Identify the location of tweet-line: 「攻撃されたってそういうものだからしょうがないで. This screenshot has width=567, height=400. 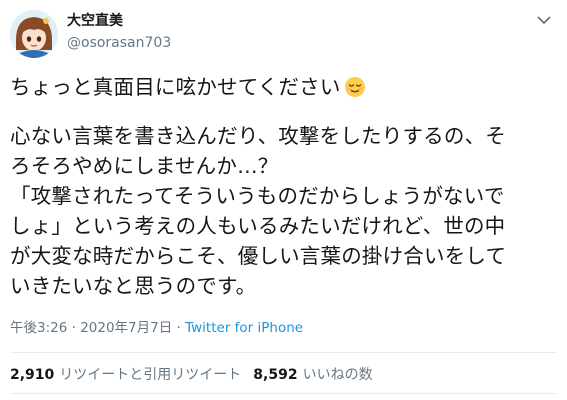
(257, 196).